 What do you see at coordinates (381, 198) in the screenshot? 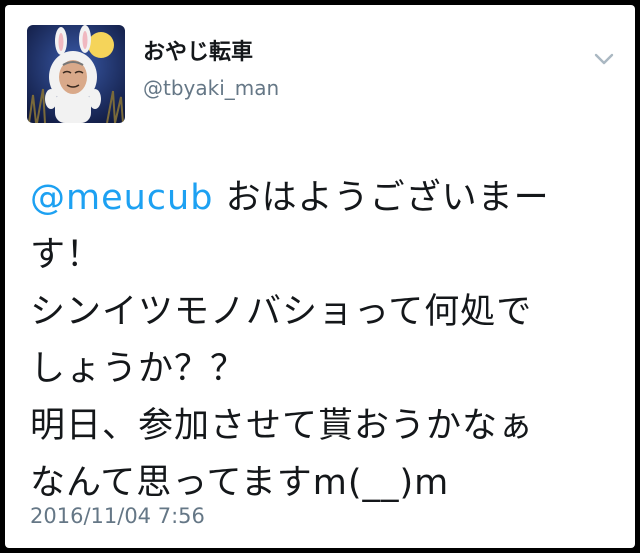
I see `tweet-line-1-text: おはようございまー` at bounding box center [381, 198].